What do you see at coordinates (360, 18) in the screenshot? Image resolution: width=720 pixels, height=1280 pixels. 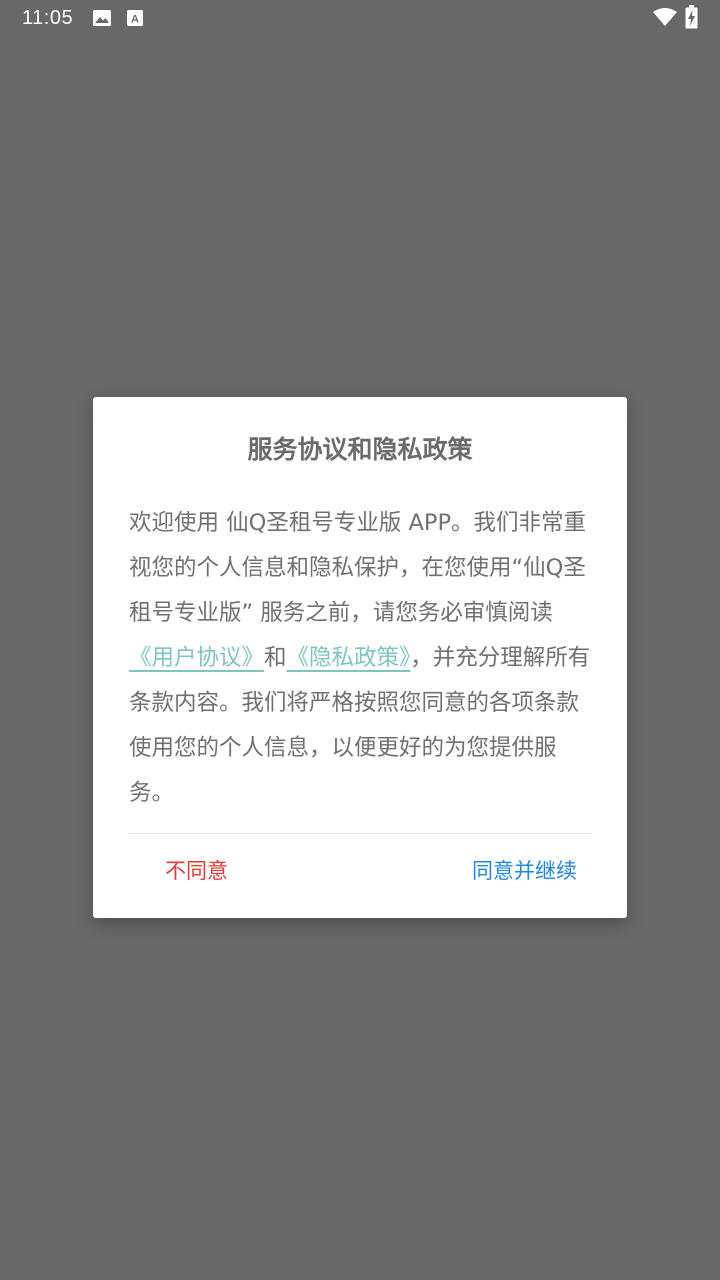 I see `status-bar: 11:05 A` at bounding box center [360, 18].